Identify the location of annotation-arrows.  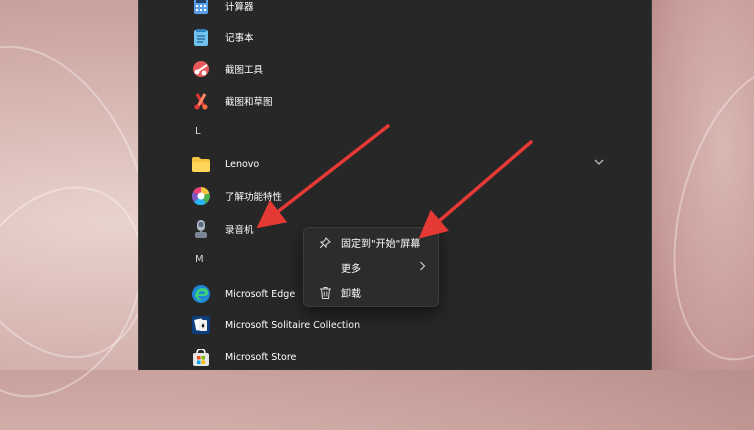
(394, 181).